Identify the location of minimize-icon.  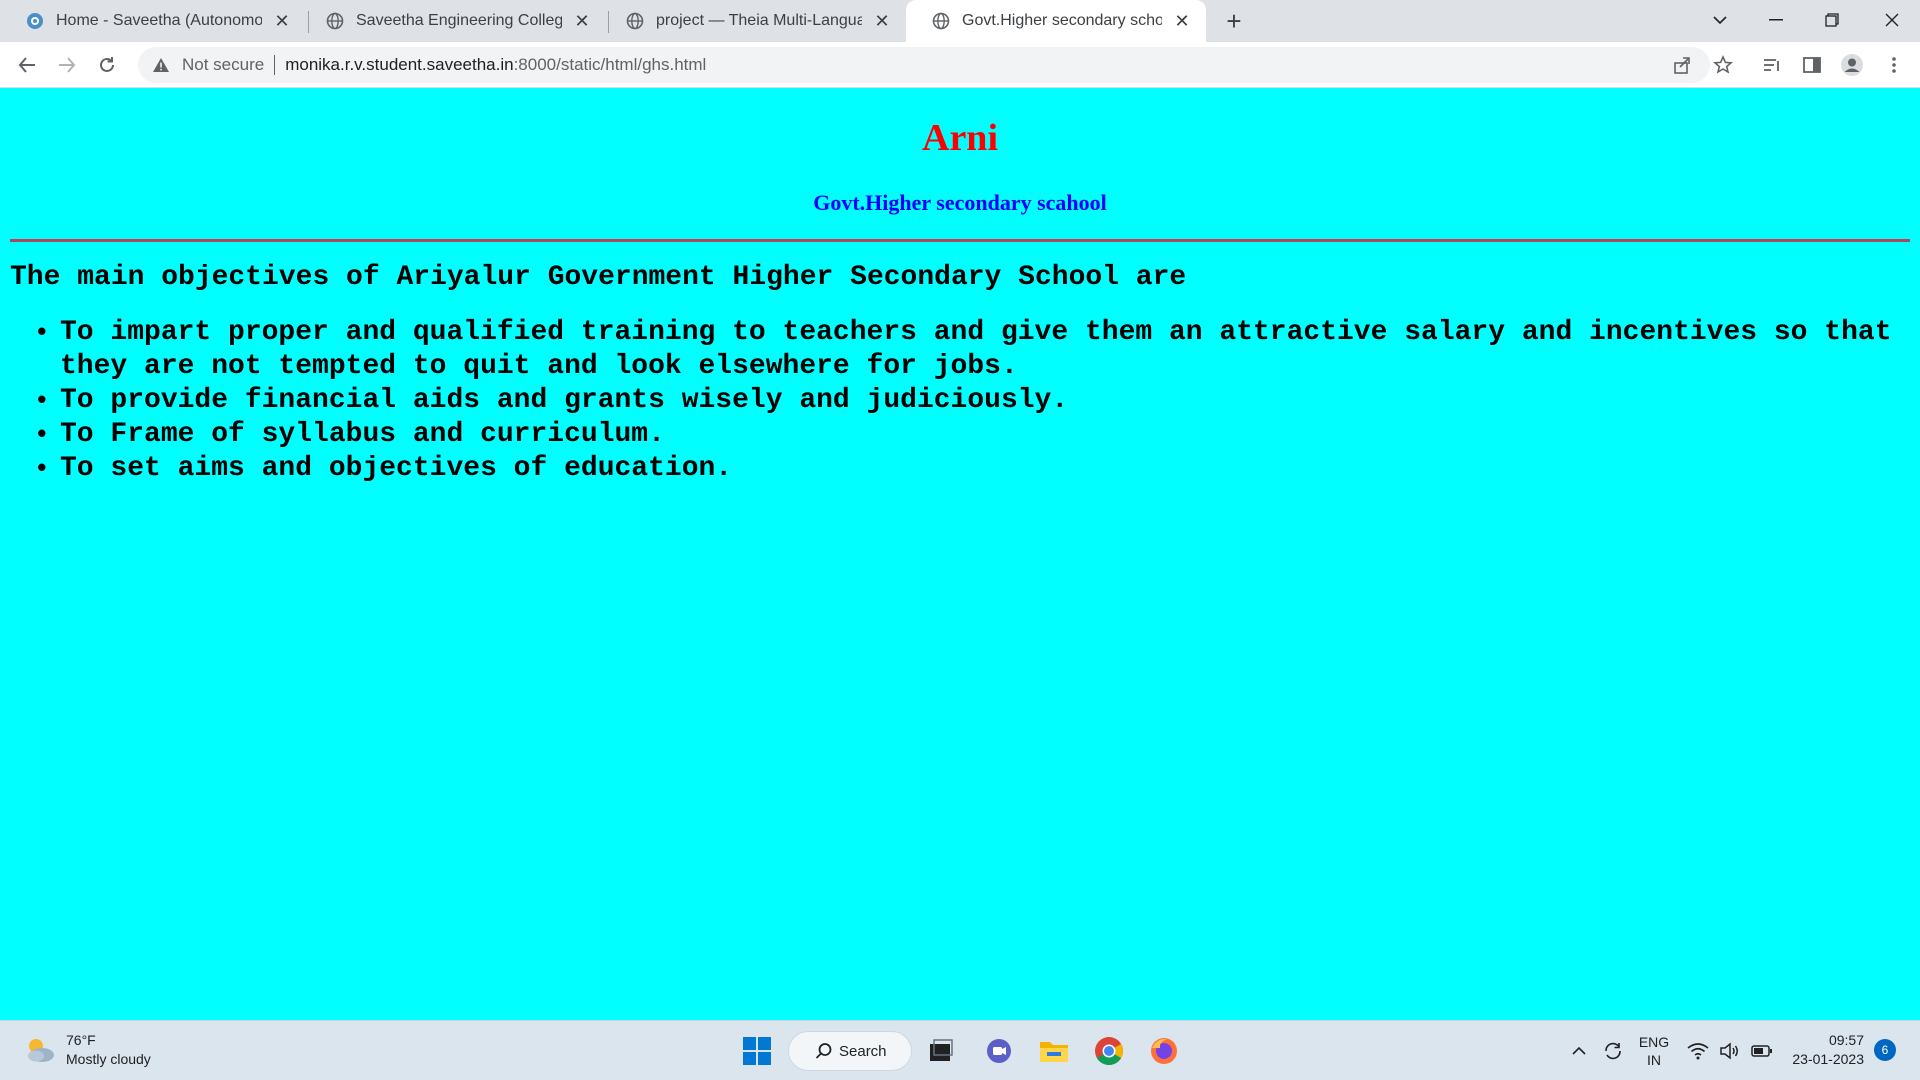
(1776, 20).